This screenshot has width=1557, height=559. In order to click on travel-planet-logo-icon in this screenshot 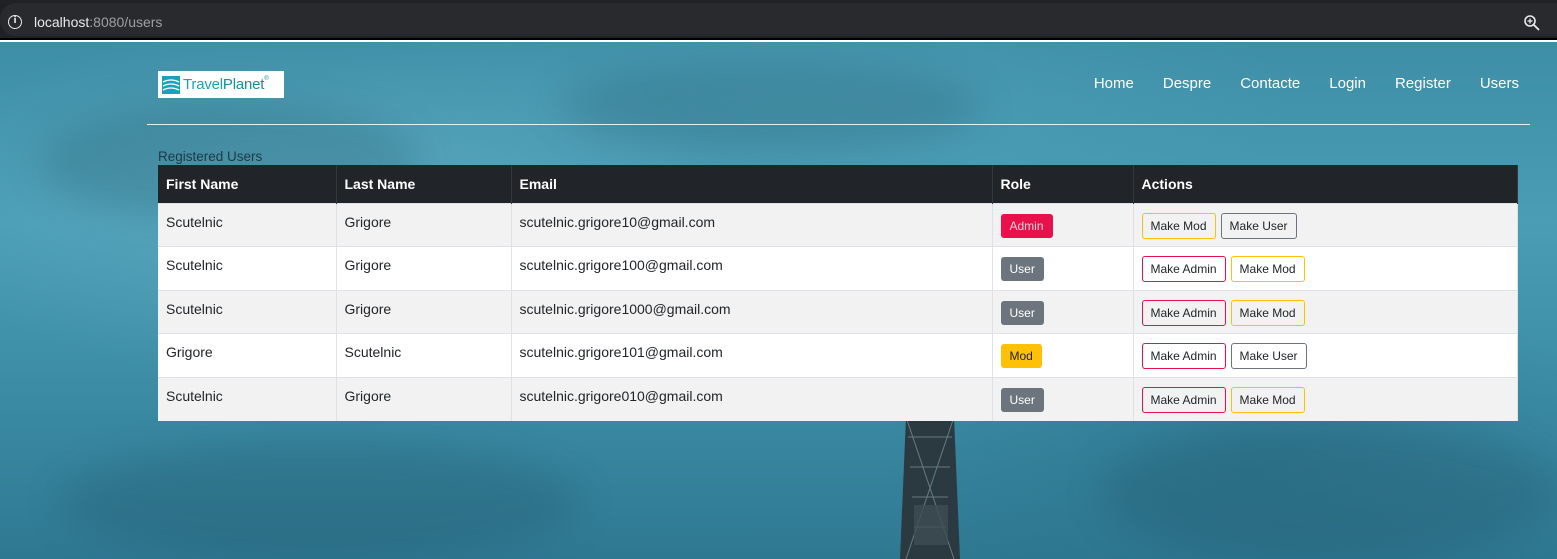, I will do `click(171, 84)`.